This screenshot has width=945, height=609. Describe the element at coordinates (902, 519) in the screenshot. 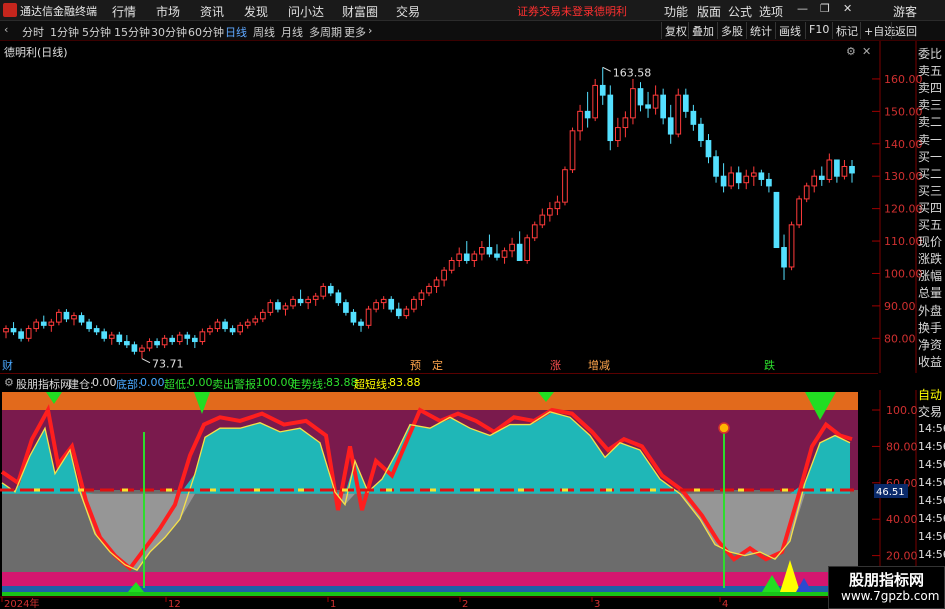

I see `indicator-axis-tick: 40.00` at that location.